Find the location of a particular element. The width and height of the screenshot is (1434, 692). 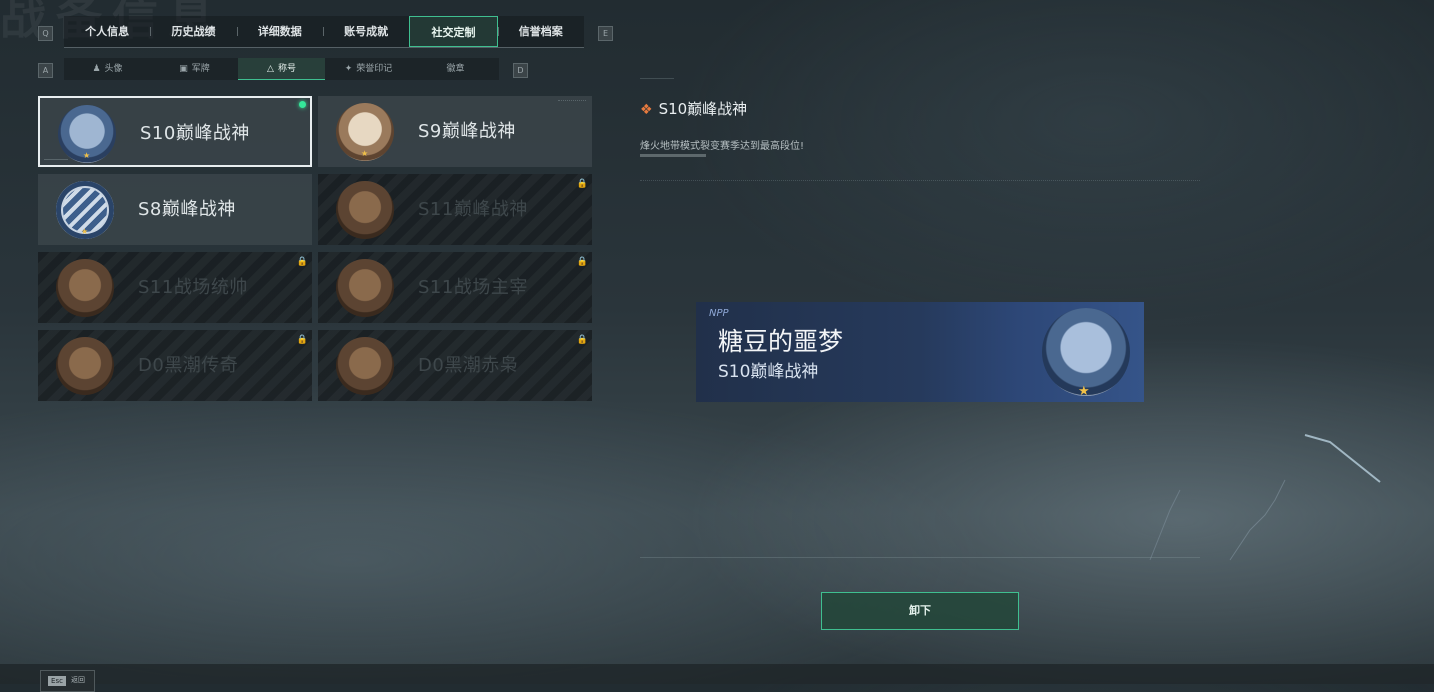

title-card-d0-blacktide-legend: 🔒 D0黑潮传奇 is located at coordinates (175, 365).